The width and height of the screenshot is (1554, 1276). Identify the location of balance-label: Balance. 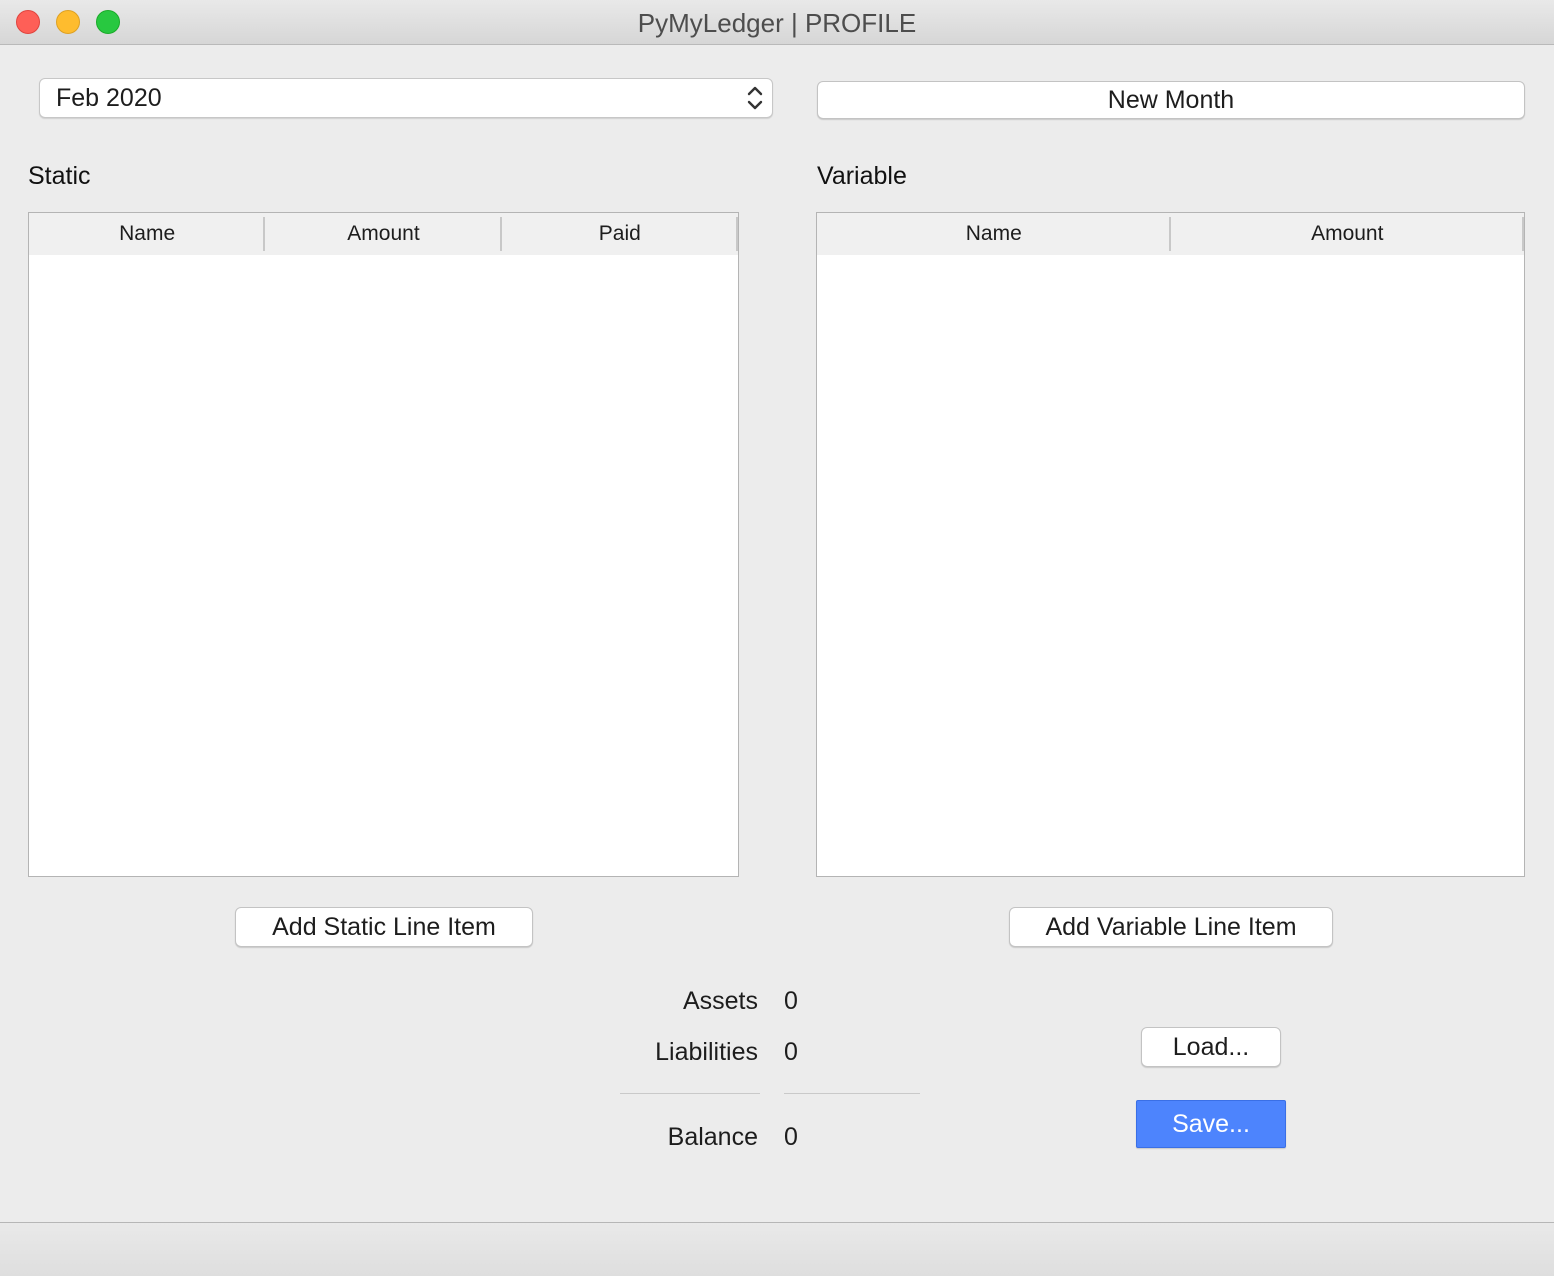
(712, 1137).